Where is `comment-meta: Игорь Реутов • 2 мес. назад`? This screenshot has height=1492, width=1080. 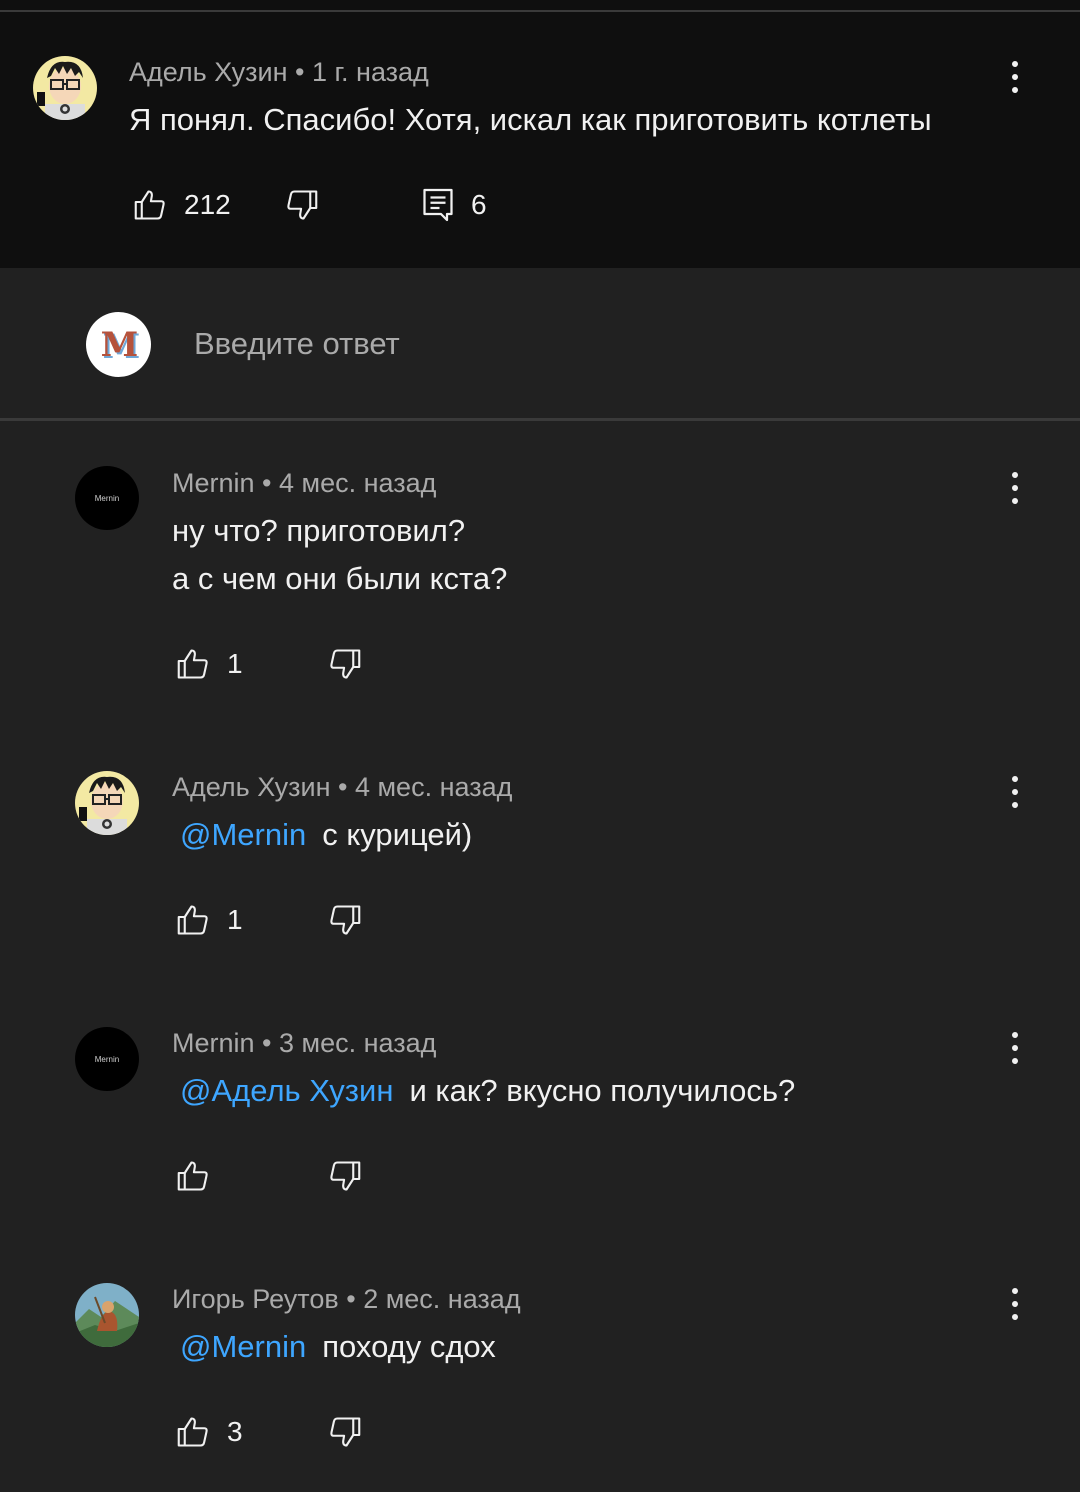 comment-meta: Игорь Реутов • 2 мес. назад is located at coordinates (346, 1299).